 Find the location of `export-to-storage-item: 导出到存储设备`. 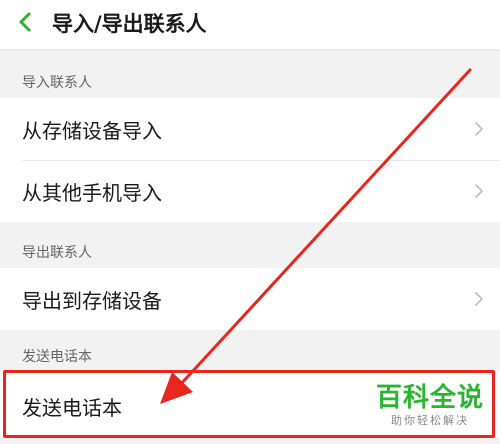

export-to-storage-item: 导出到存储设备 is located at coordinates (250, 299).